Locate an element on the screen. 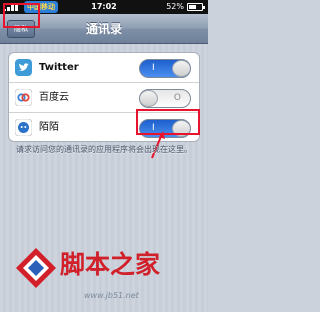 The image size is (320, 312). watermark: 脚本之家 www.jb51.net is located at coordinates (108, 277).